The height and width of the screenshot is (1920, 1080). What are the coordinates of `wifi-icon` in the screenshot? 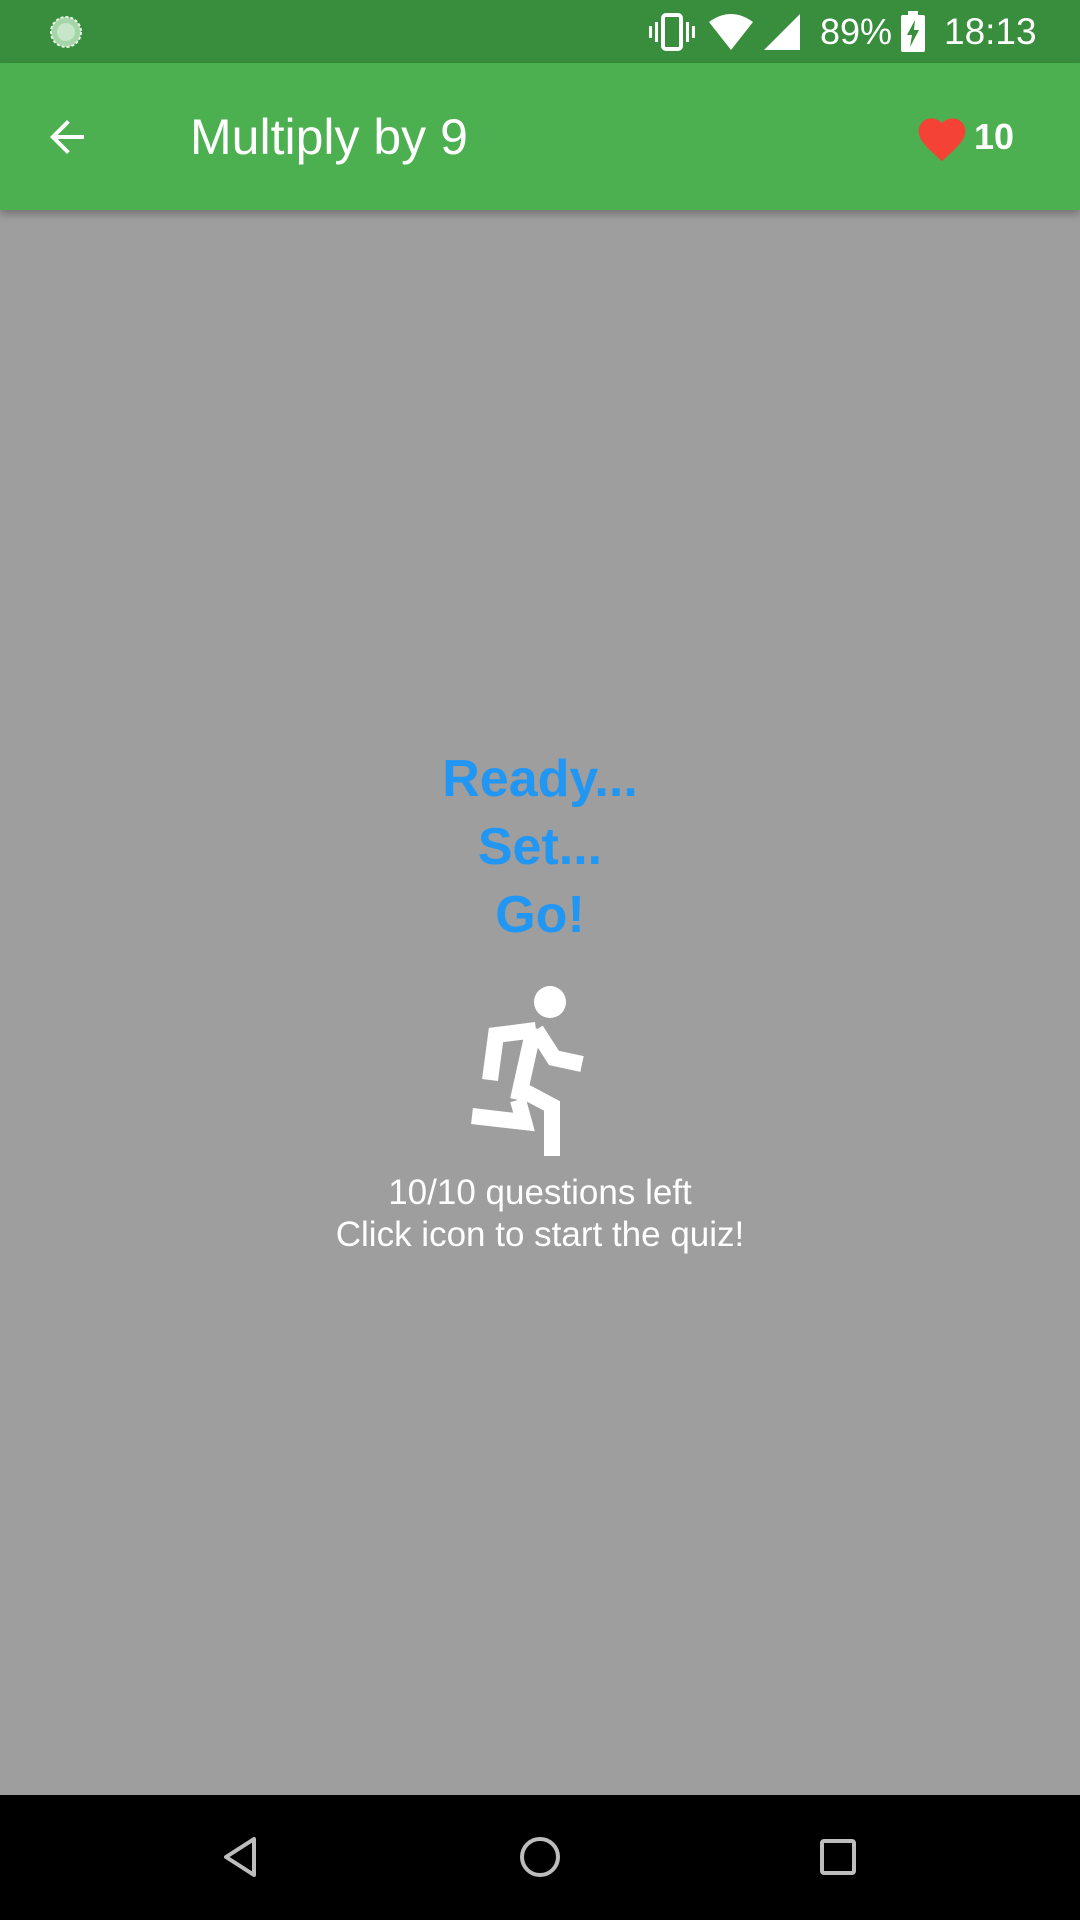 It's located at (731, 32).